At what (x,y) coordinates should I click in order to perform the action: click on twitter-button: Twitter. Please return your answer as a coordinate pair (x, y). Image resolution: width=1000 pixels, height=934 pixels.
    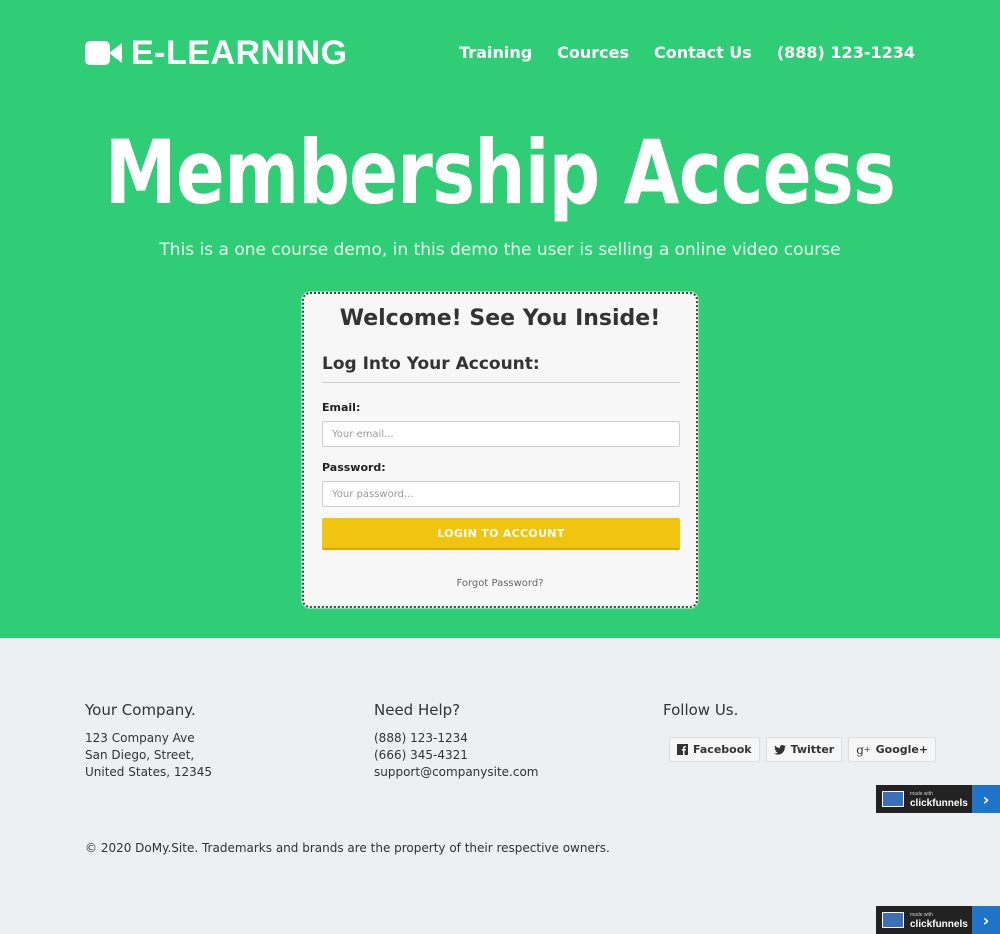
    Looking at the image, I should click on (804, 749).